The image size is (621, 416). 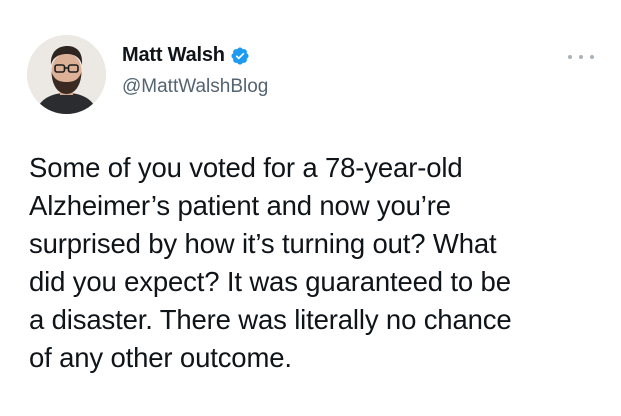 I want to click on tweet-text-line: surprised by how it’s turning out? What, so click(x=263, y=243).